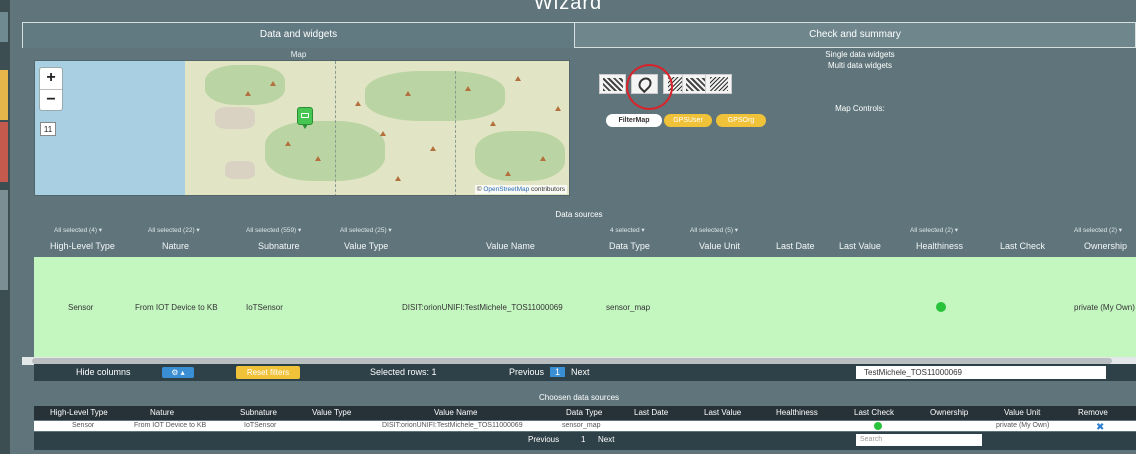 Image resolution: width=1136 pixels, height=454 pixels. I want to click on zoom-control: + −, so click(51, 89).